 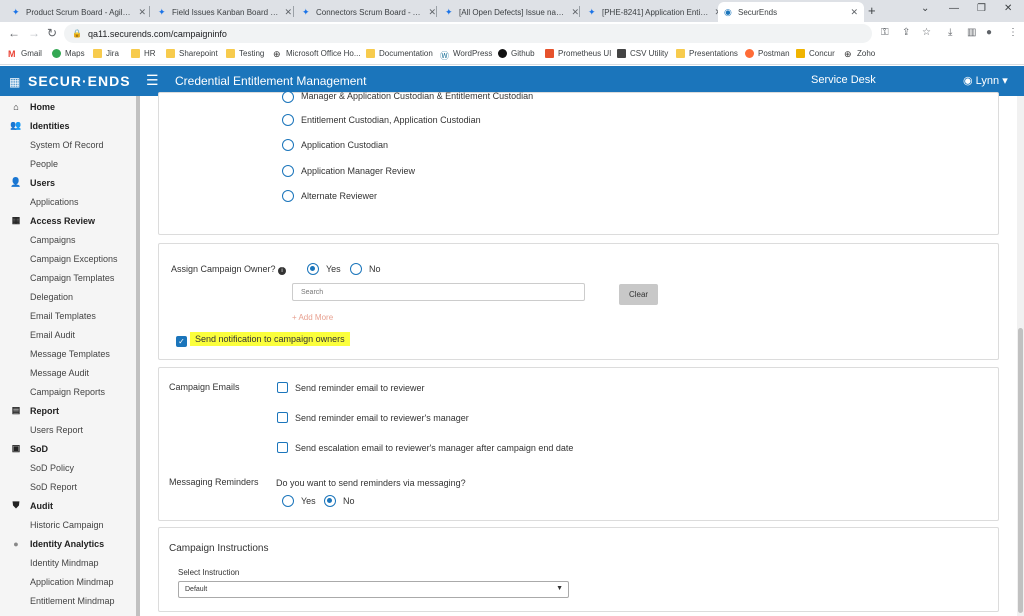 I want to click on bookmark: Ⓦ WordPress, so click(x=466, y=55).